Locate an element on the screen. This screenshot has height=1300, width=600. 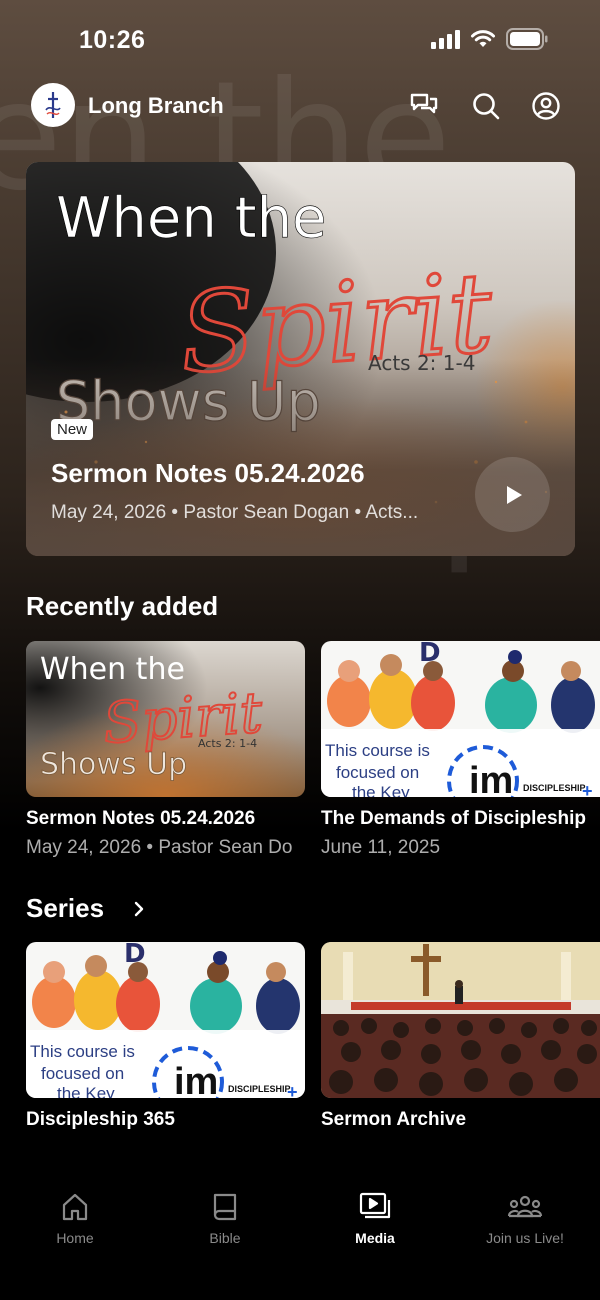
bottom-tab-bar: Home Bible Media Join us Live! is located at coordinates (300, 1240).